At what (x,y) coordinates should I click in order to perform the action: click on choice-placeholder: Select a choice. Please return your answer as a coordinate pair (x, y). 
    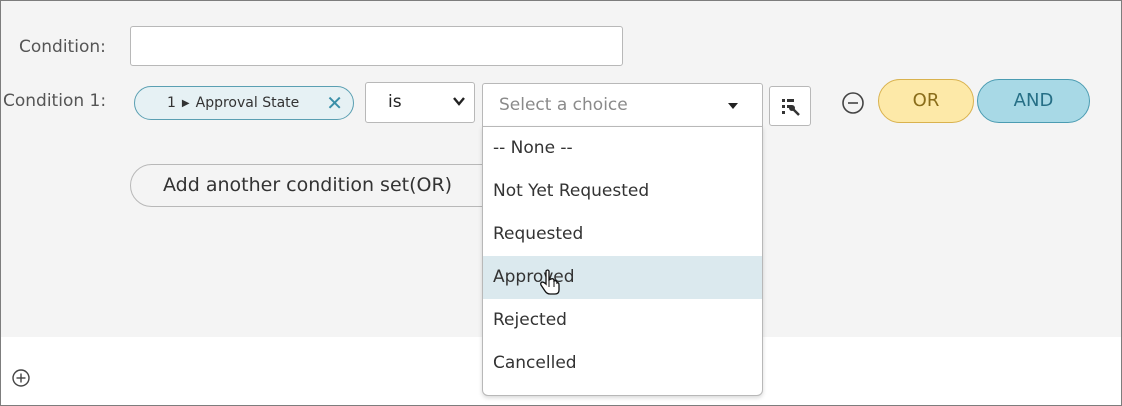
    Looking at the image, I should click on (563, 105).